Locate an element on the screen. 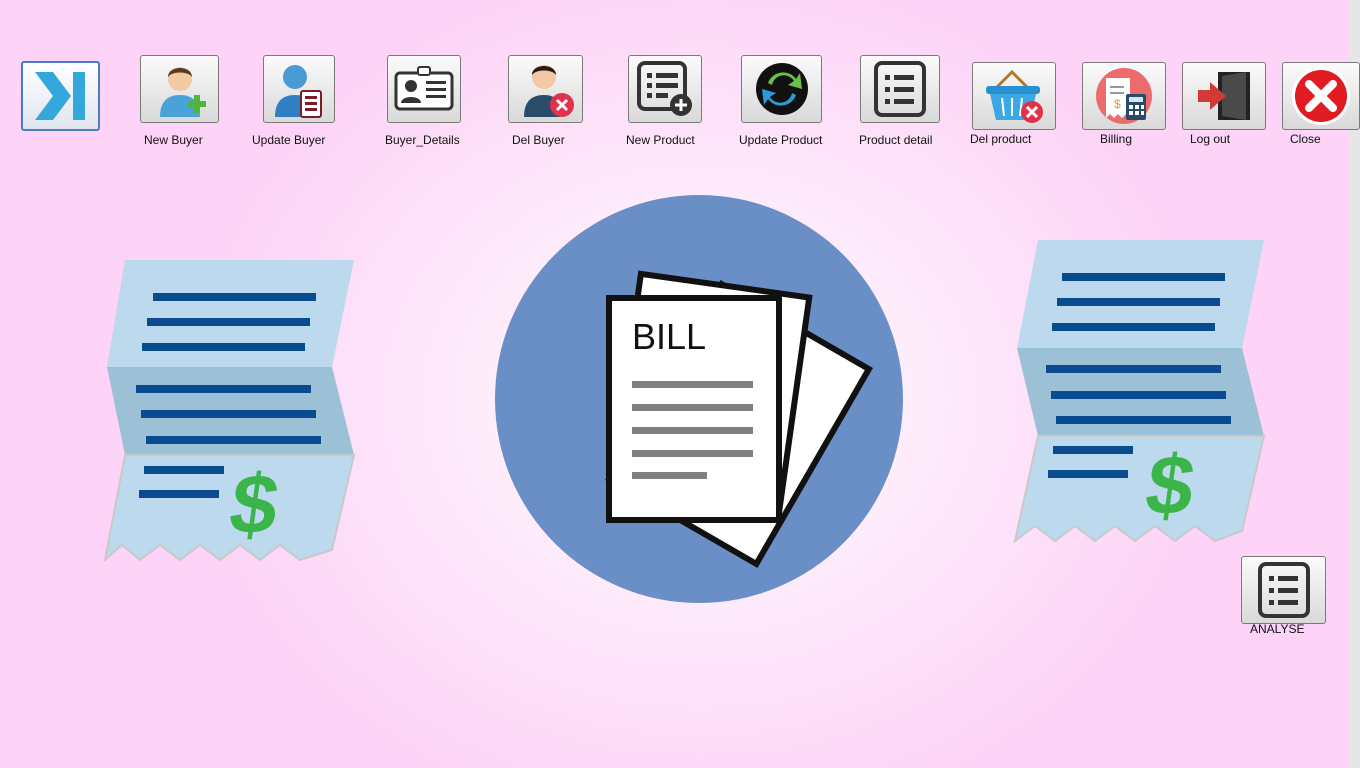  billing-button: $ is located at coordinates (1124, 96).